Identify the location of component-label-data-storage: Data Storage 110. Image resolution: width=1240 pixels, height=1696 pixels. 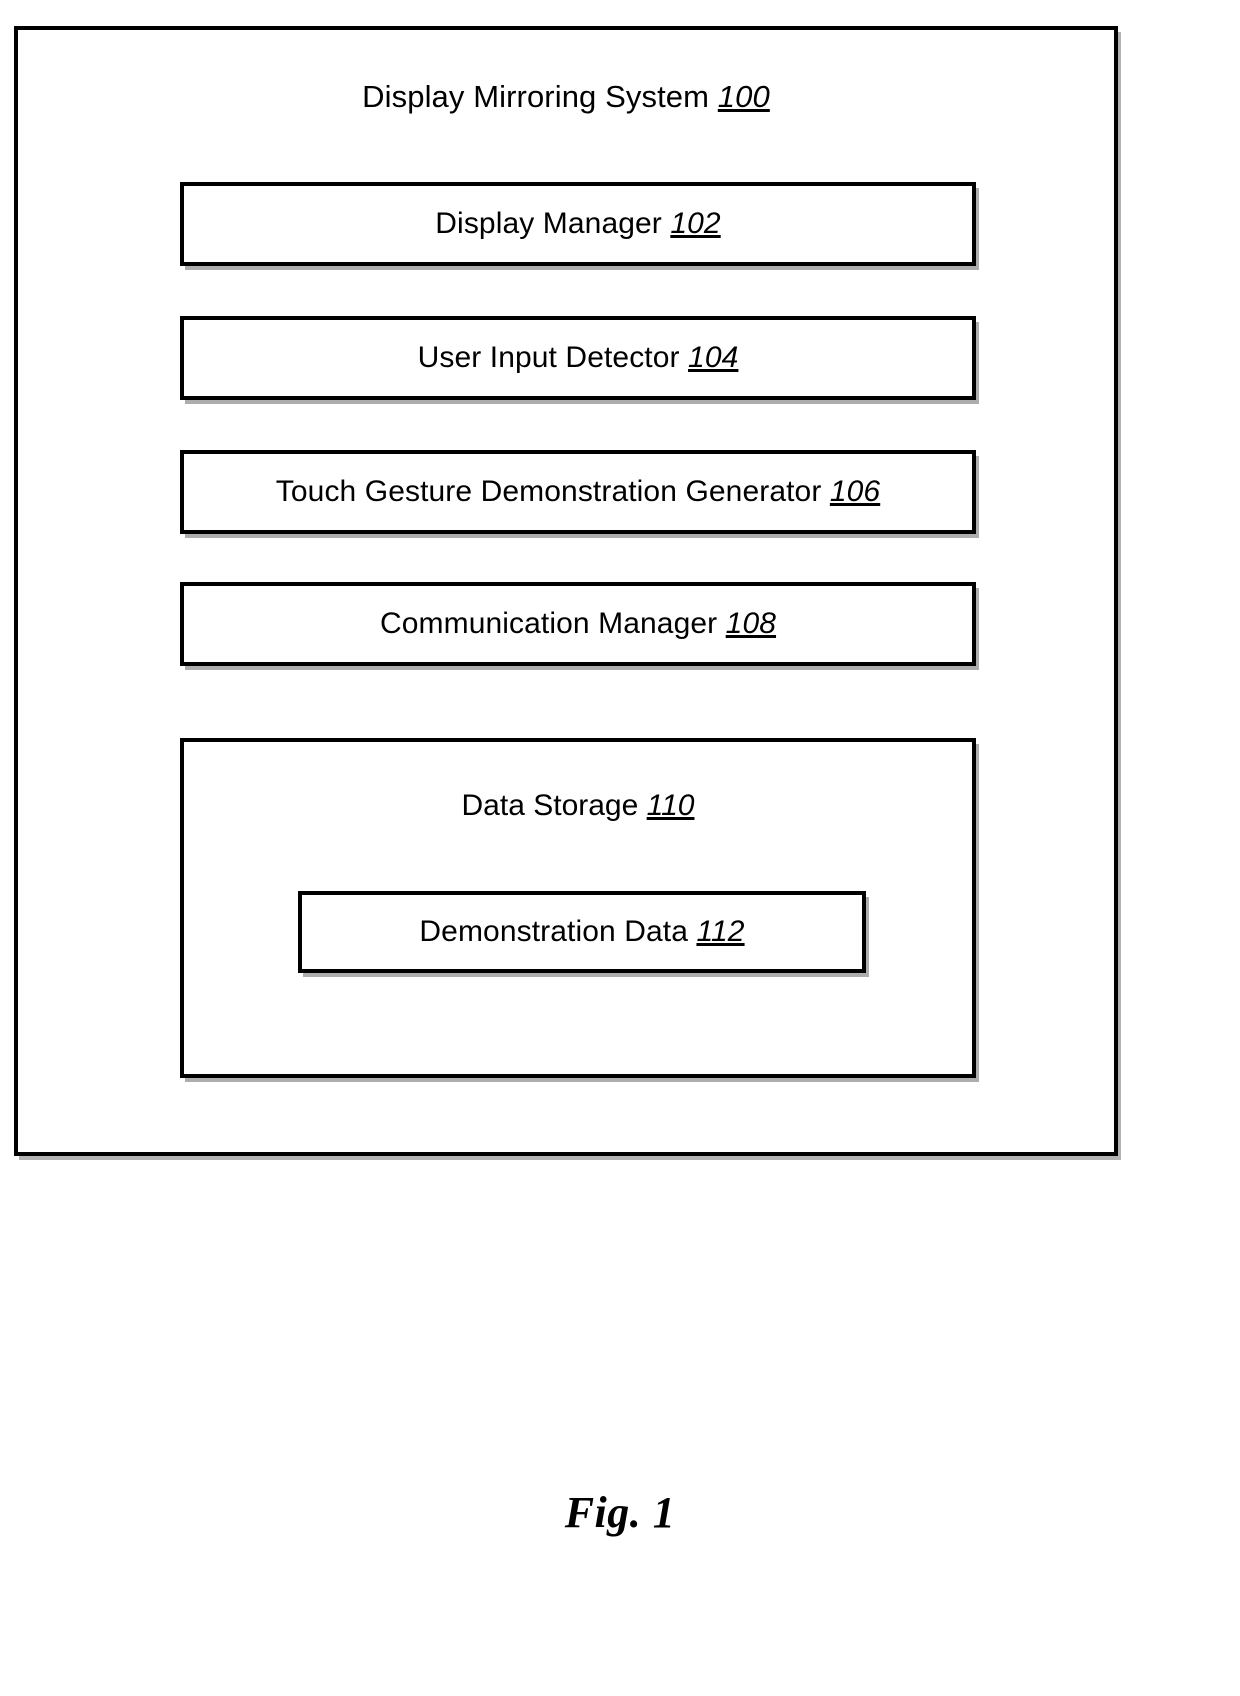
(578, 806).